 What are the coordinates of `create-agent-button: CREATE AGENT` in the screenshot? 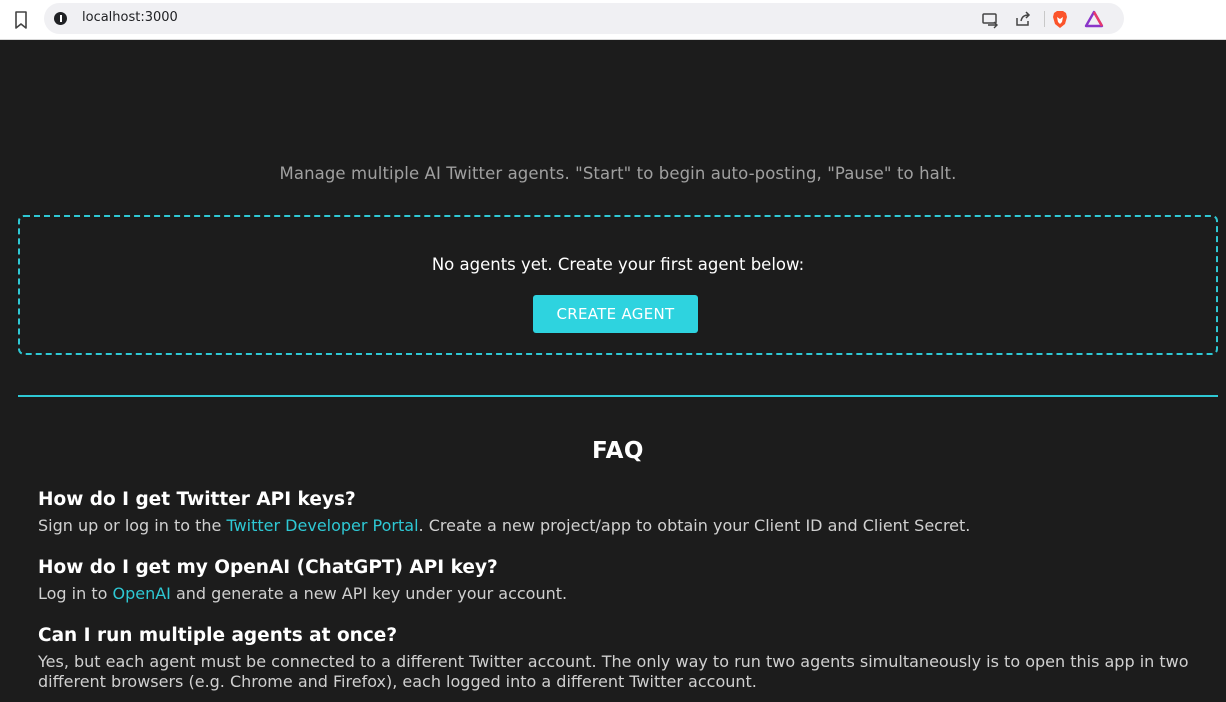 It's located at (615, 314).